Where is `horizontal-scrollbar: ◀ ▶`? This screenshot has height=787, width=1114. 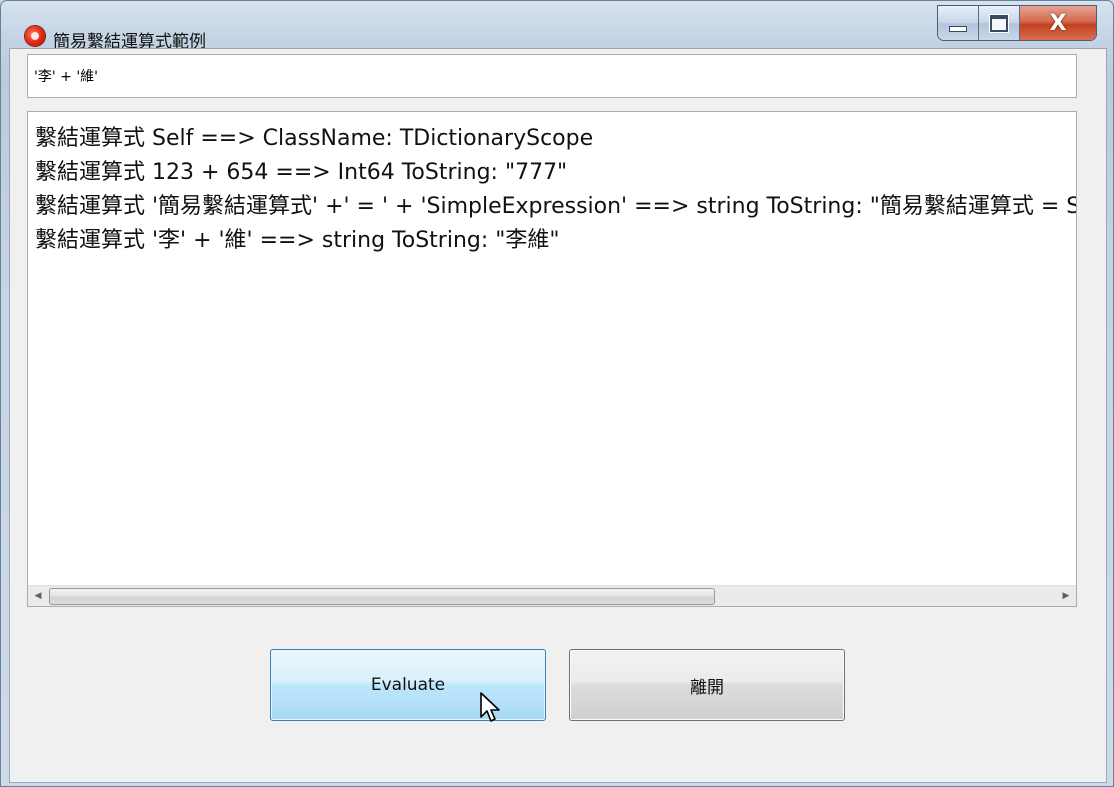
horizontal-scrollbar: ◀ ▶ is located at coordinates (552, 595).